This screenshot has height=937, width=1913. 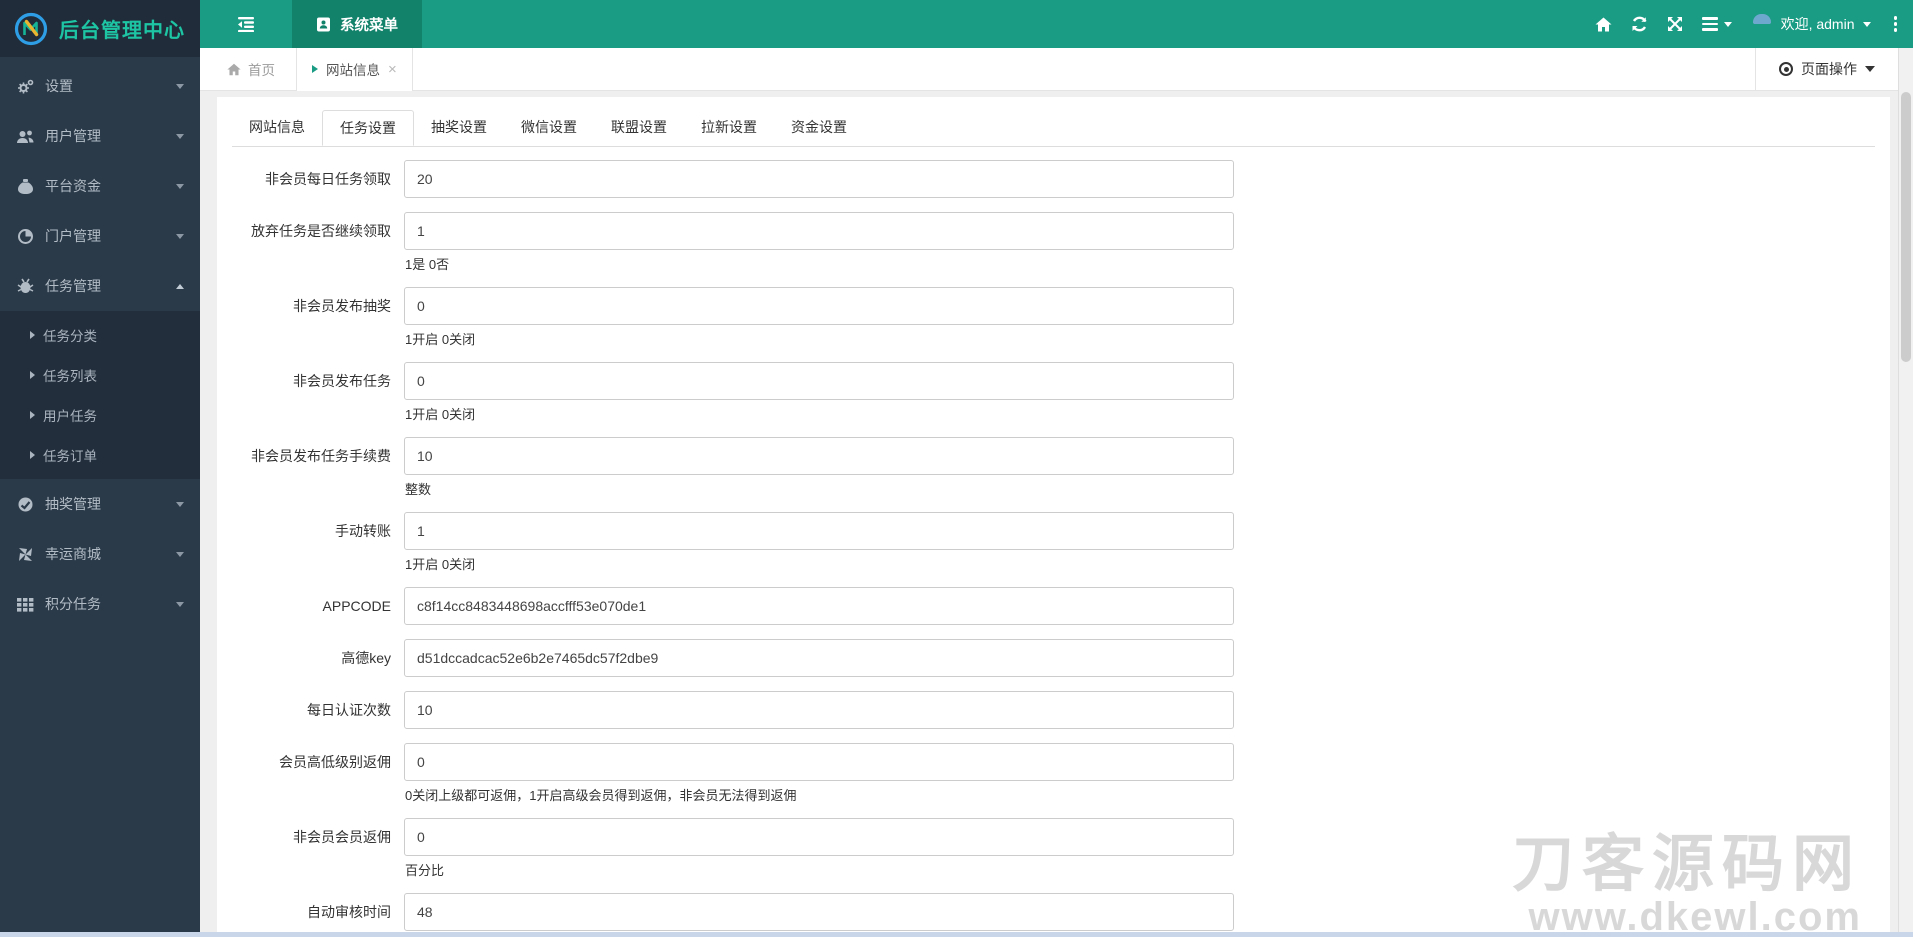 What do you see at coordinates (328, 179) in the screenshot?
I see `field-label: 非会员每日任务领取` at bounding box center [328, 179].